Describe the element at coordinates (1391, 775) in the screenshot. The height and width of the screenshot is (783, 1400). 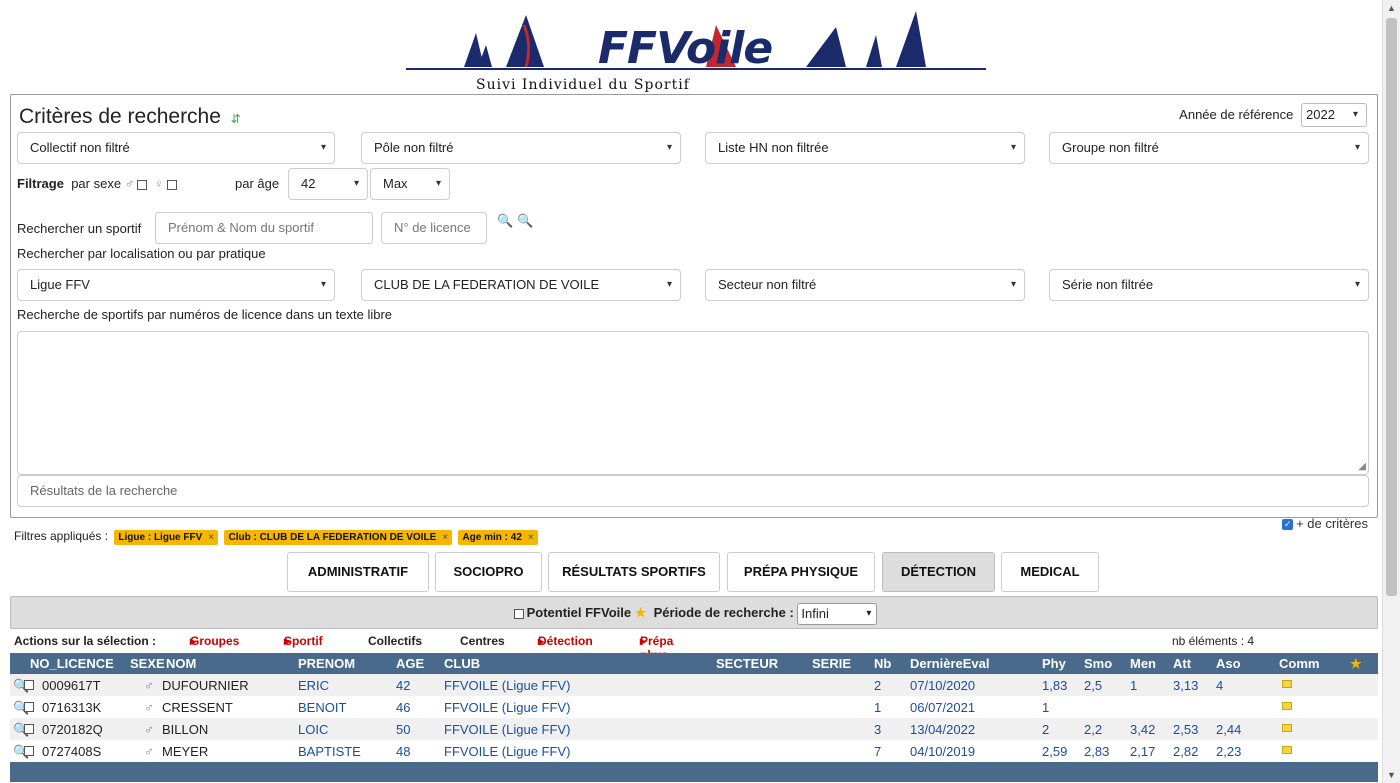
I see `scroll-down-icon: ▼` at that location.